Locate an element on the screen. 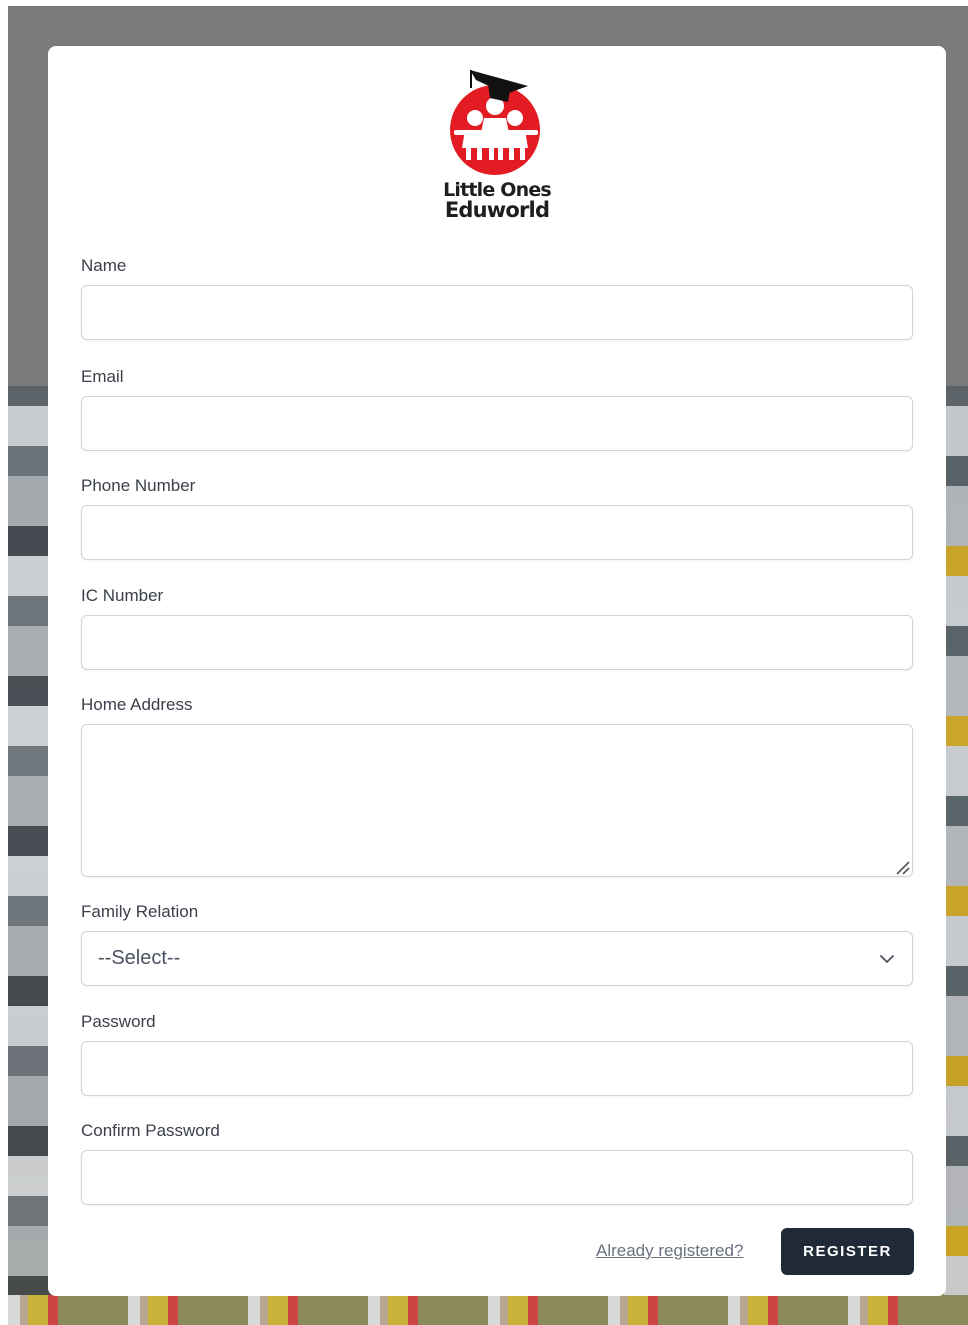  password-label: Password is located at coordinates (118, 1021).